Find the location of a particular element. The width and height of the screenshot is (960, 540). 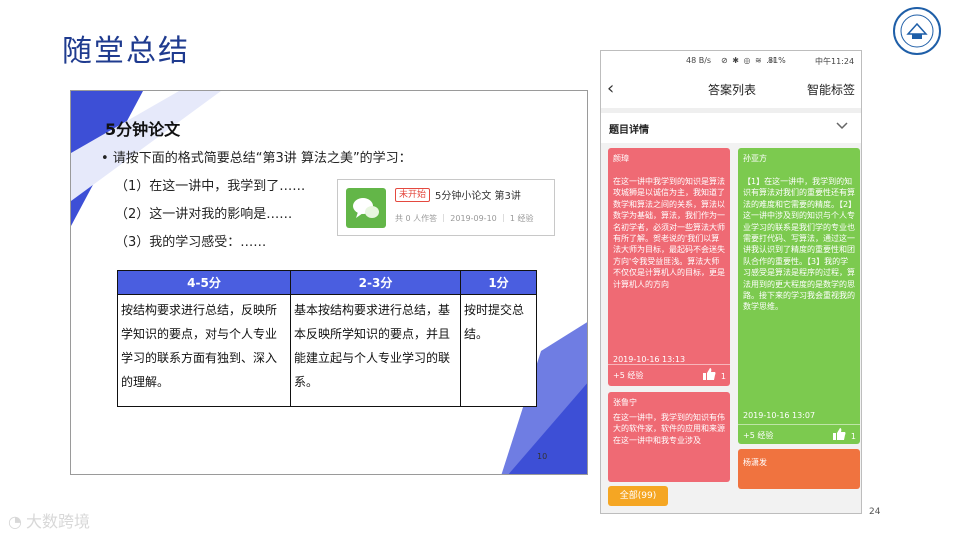

network-speed: 48 B/s is located at coordinates (699, 60).